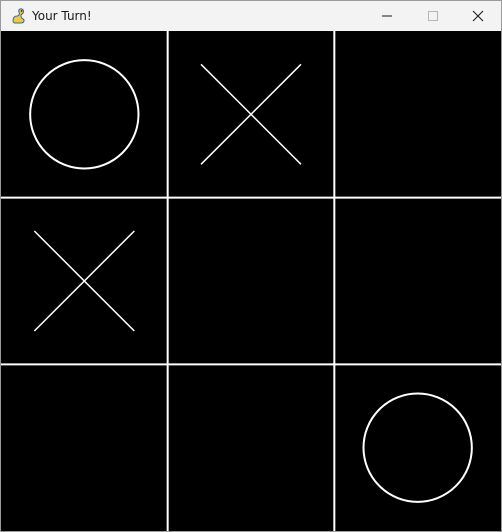  Describe the element at coordinates (84, 114) in the screenshot. I see `board-cell-r1-c1` at that location.